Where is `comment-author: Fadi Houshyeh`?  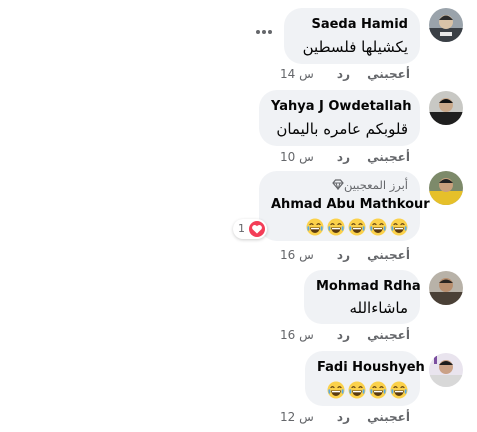 comment-author: Fadi Houshyeh is located at coordinates (371, 367).